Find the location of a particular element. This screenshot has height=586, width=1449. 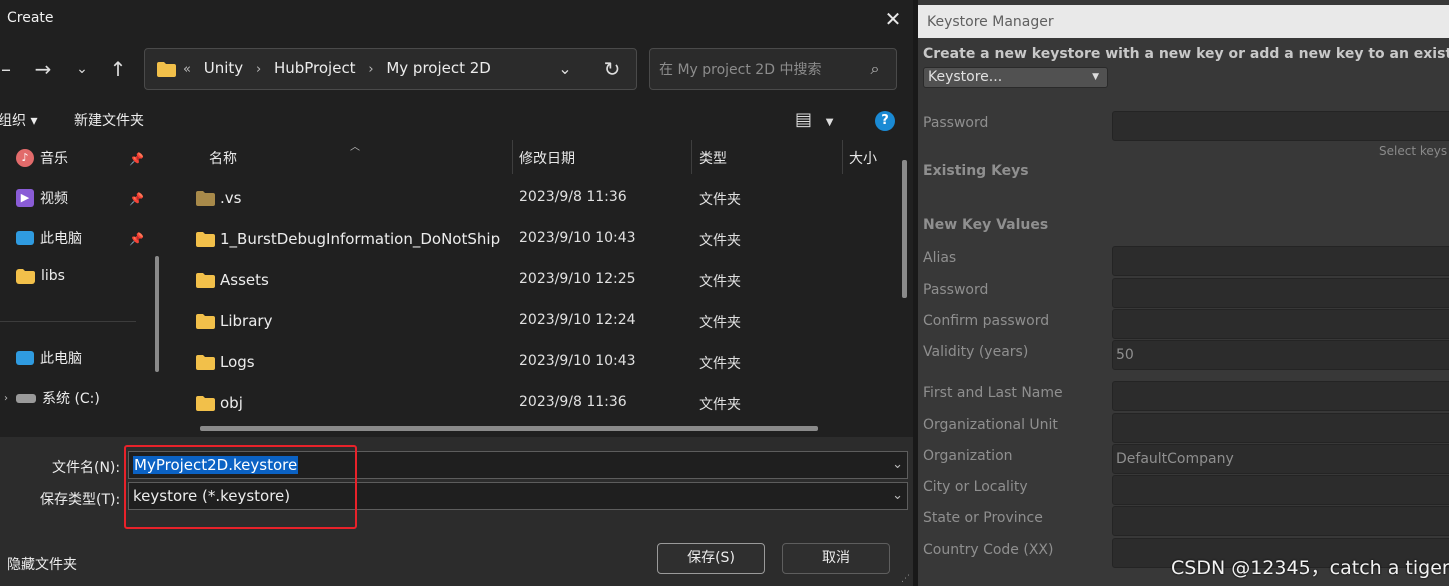

dialog-title: Create is located at coordinates (30, 18).